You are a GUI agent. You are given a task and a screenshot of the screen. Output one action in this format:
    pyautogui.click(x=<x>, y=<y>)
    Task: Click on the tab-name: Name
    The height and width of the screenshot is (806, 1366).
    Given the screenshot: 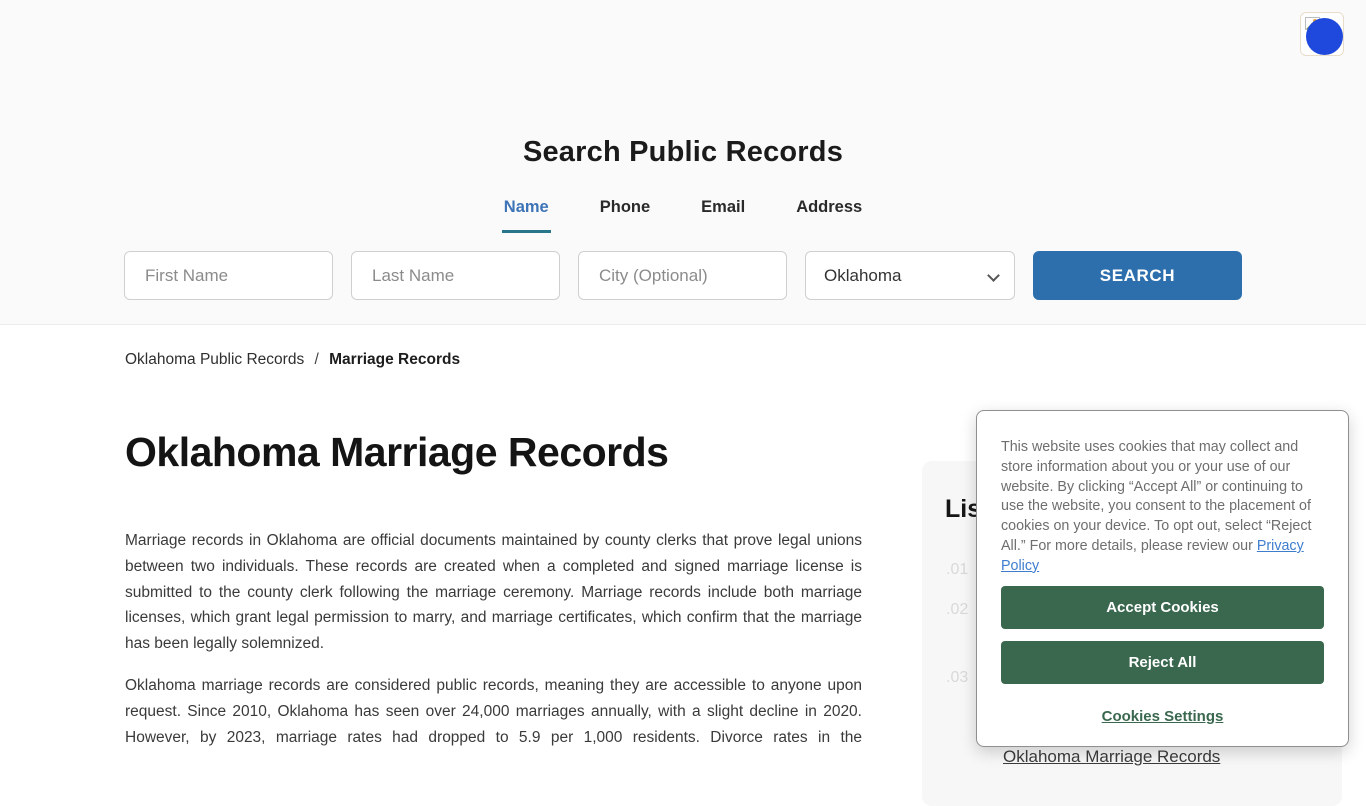 What is the action you would take?
    pyautogui.click(x=526, y=215)
    